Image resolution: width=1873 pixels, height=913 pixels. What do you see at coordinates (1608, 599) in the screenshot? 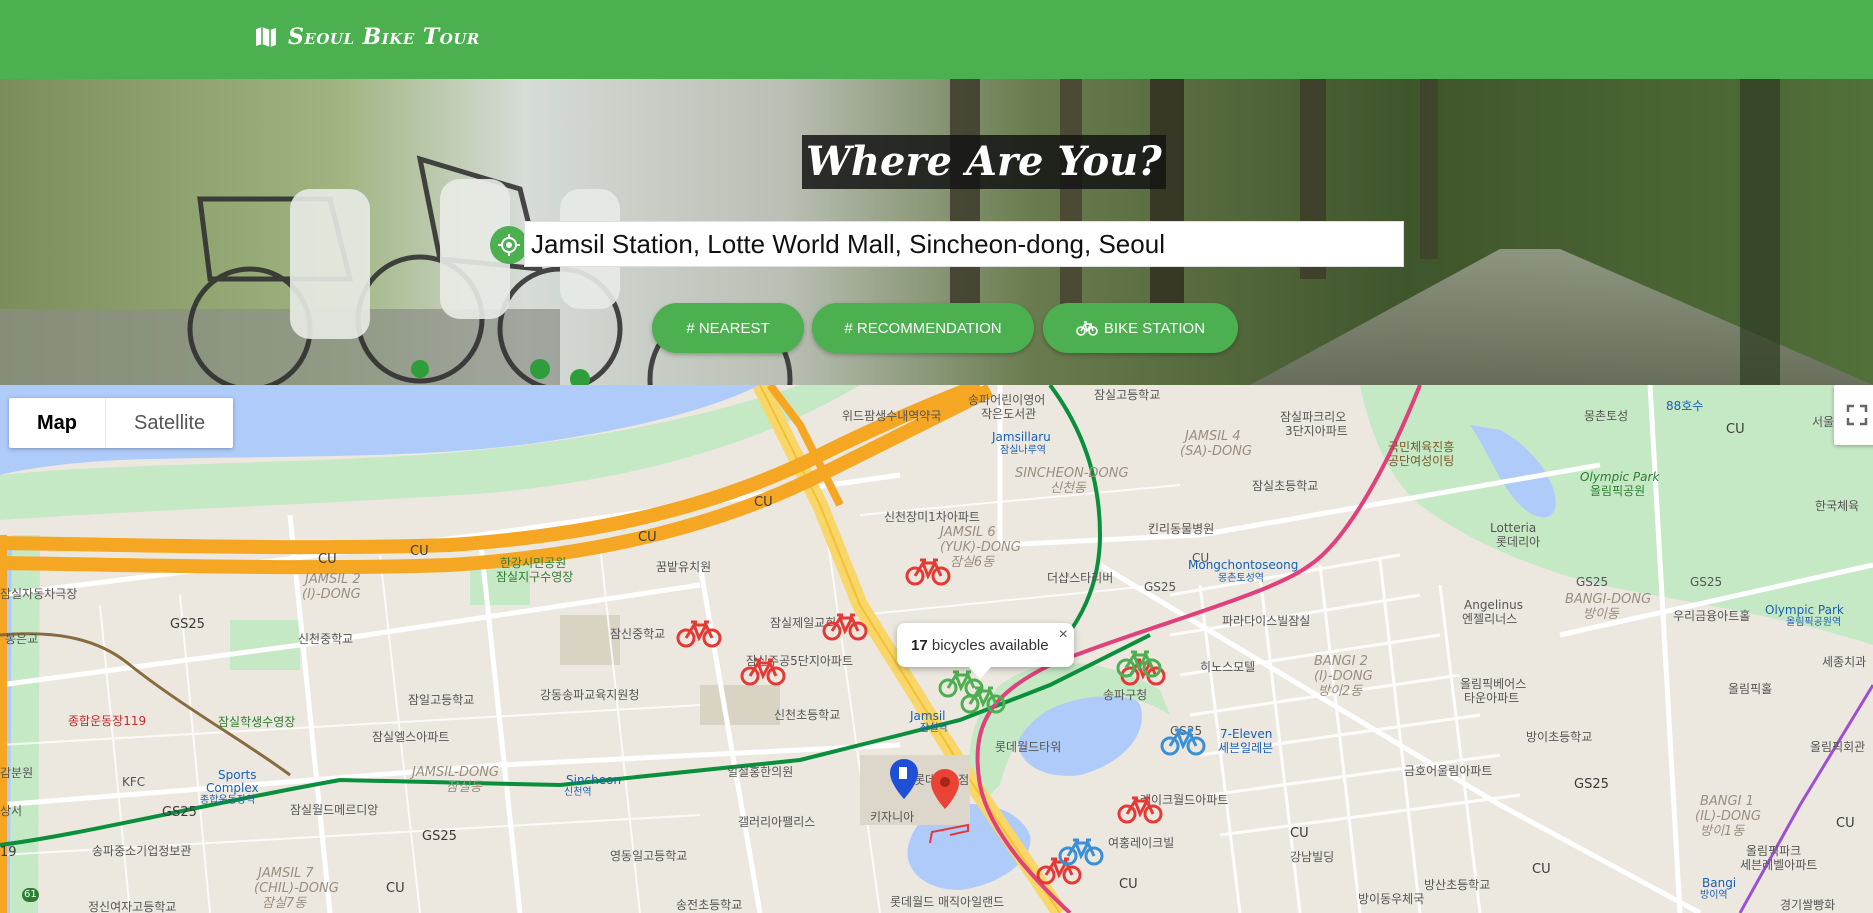
I see `map-label: BANGI-DONG` at bounding box center [1608, 599].